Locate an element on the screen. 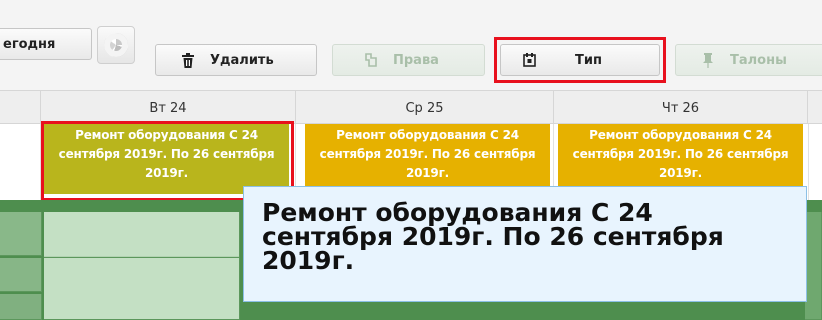 The width and height of the screenshot is (822, 320). slot-divider is located at coordinates (142, 257).